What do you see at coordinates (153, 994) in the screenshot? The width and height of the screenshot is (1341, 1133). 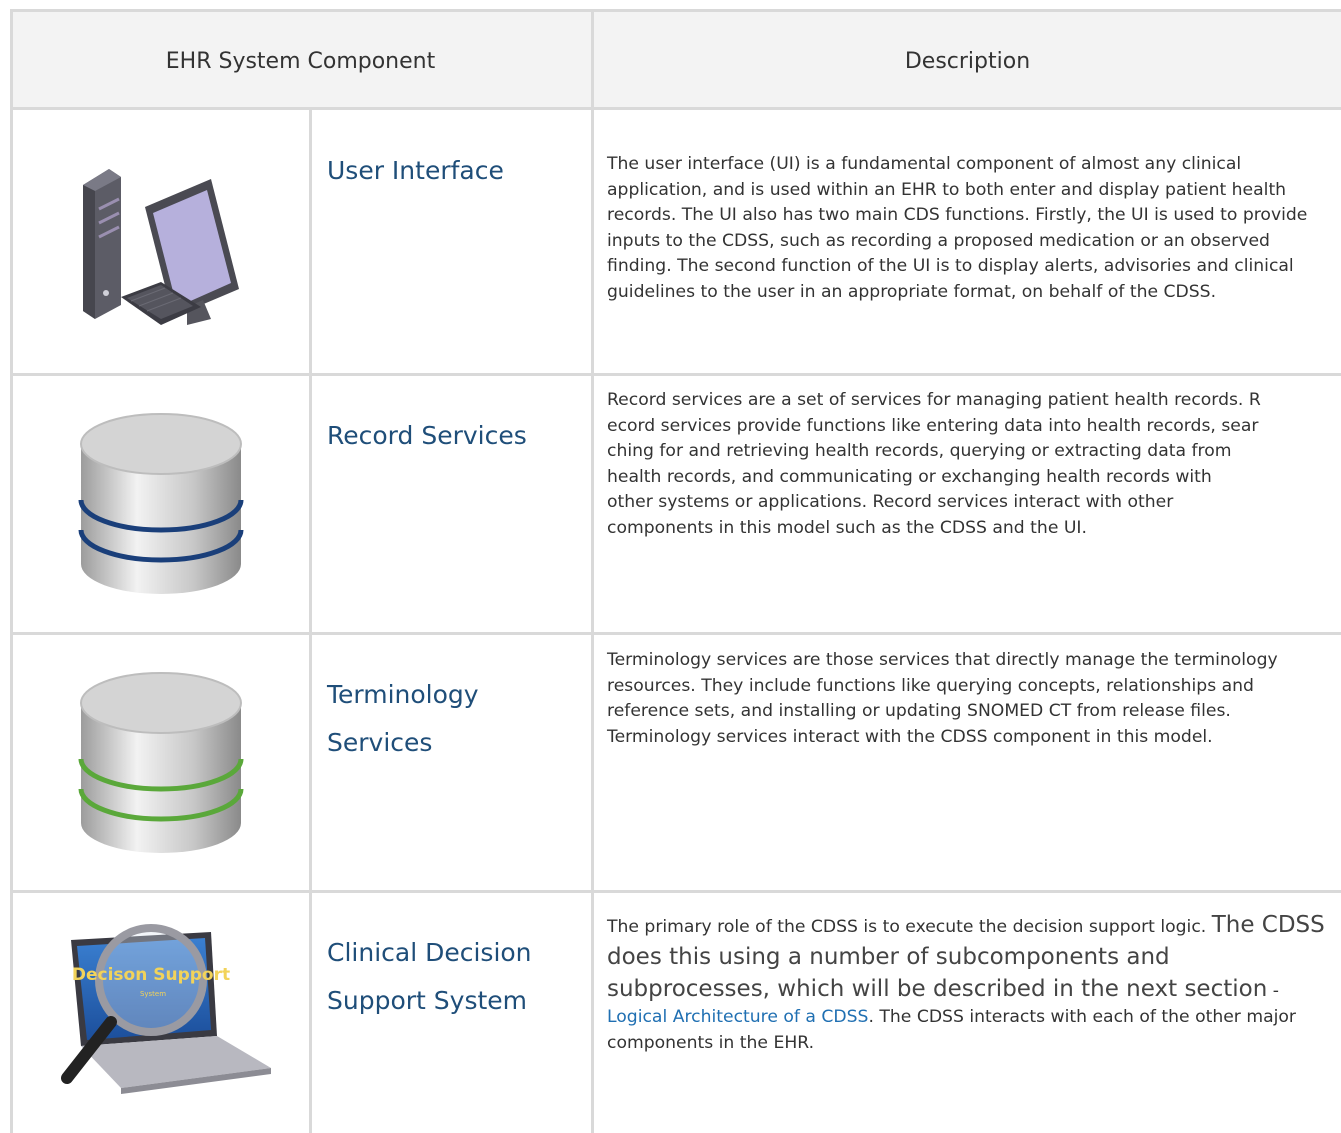 I see `magnifier-laptop-subtext: System` at bounding box center [153, 994].